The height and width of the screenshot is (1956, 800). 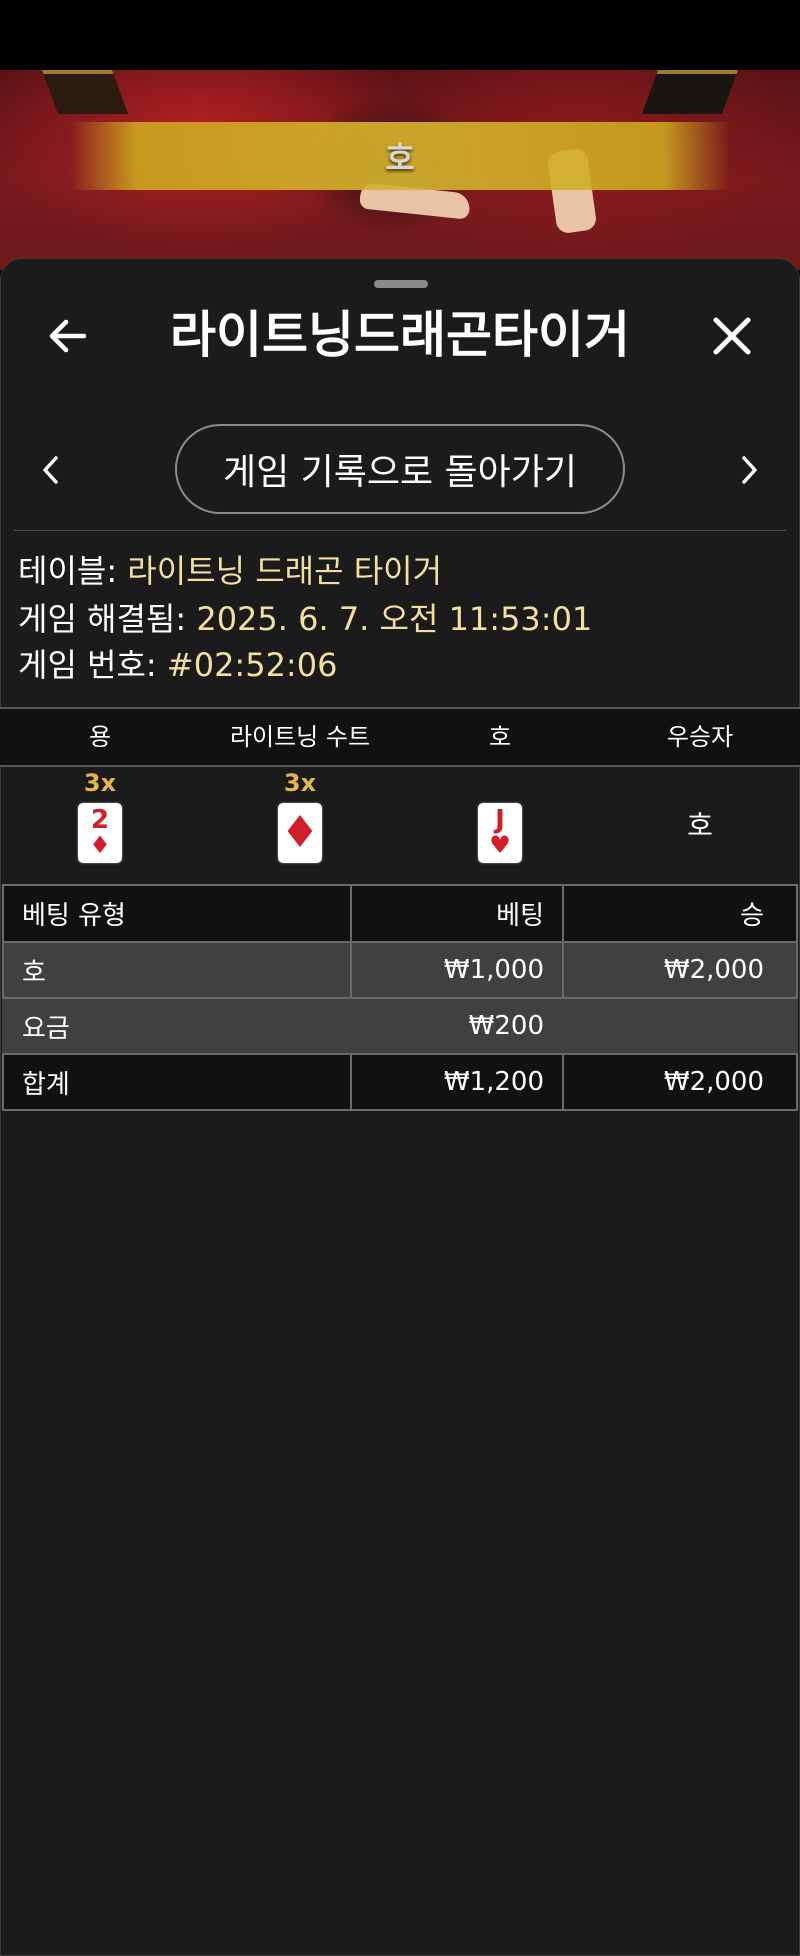 I want to click on table-label: 테이블:, so click(x=73, y=571).